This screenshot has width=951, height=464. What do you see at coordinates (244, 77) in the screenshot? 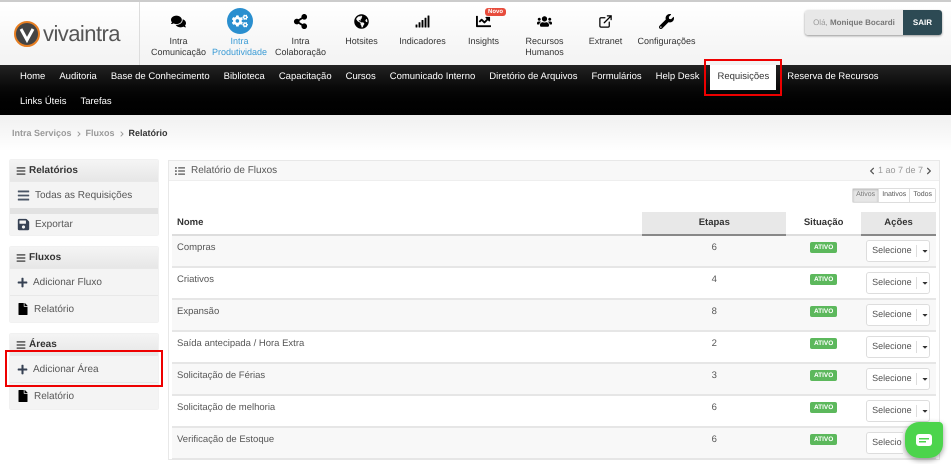
I see `nav-link: Biblioteca` at bounding box center [244, 77].